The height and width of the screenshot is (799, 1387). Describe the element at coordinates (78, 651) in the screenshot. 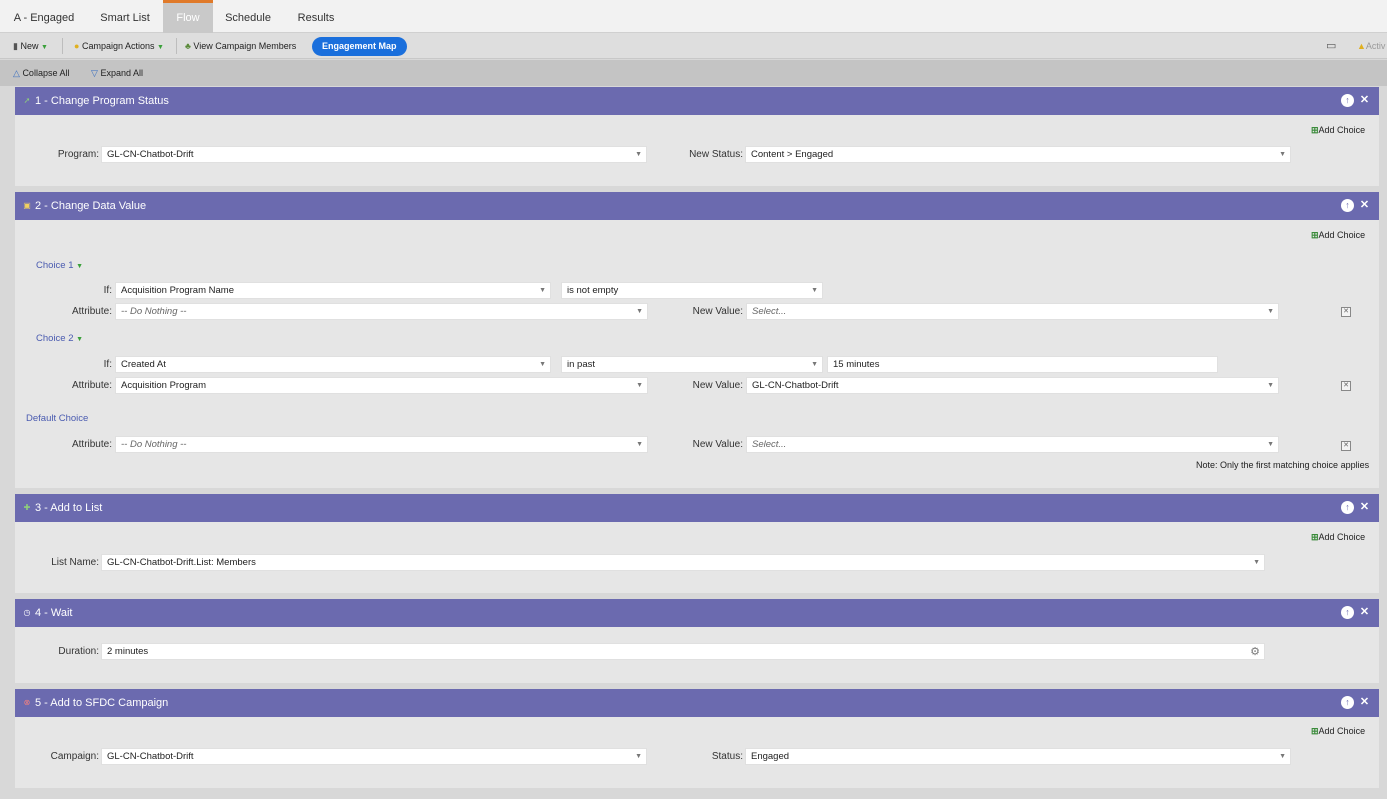

I see `duration-label: Duration:` at that location.